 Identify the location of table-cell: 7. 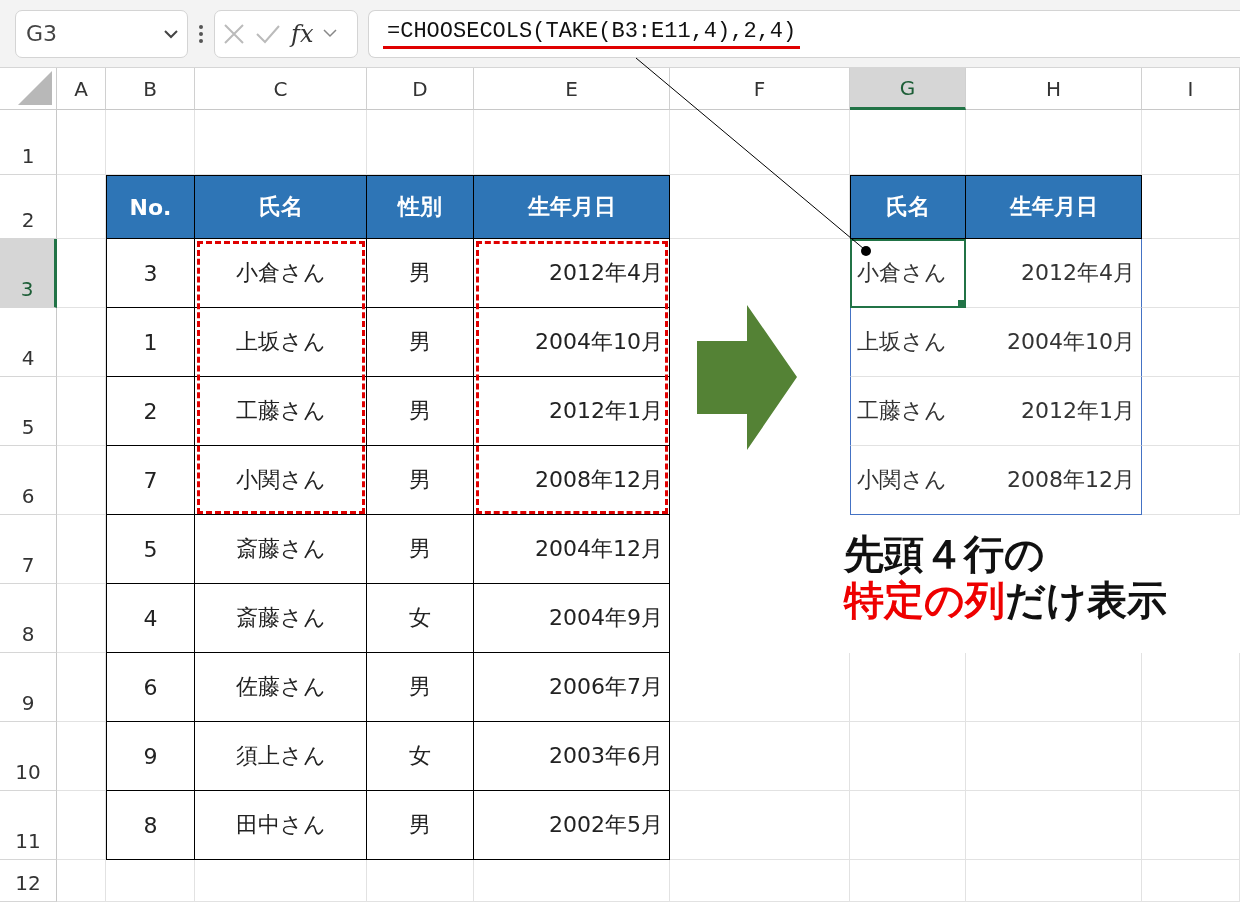
(150, 480).